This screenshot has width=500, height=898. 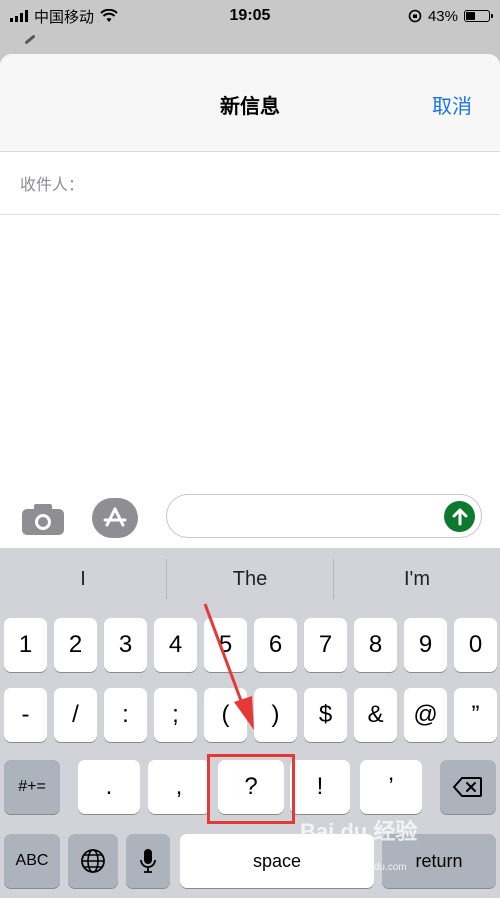 What do you see at coordinates (325, 645) in the screenshot?
I see `key-7: 7` at bounding box center [325, 645].